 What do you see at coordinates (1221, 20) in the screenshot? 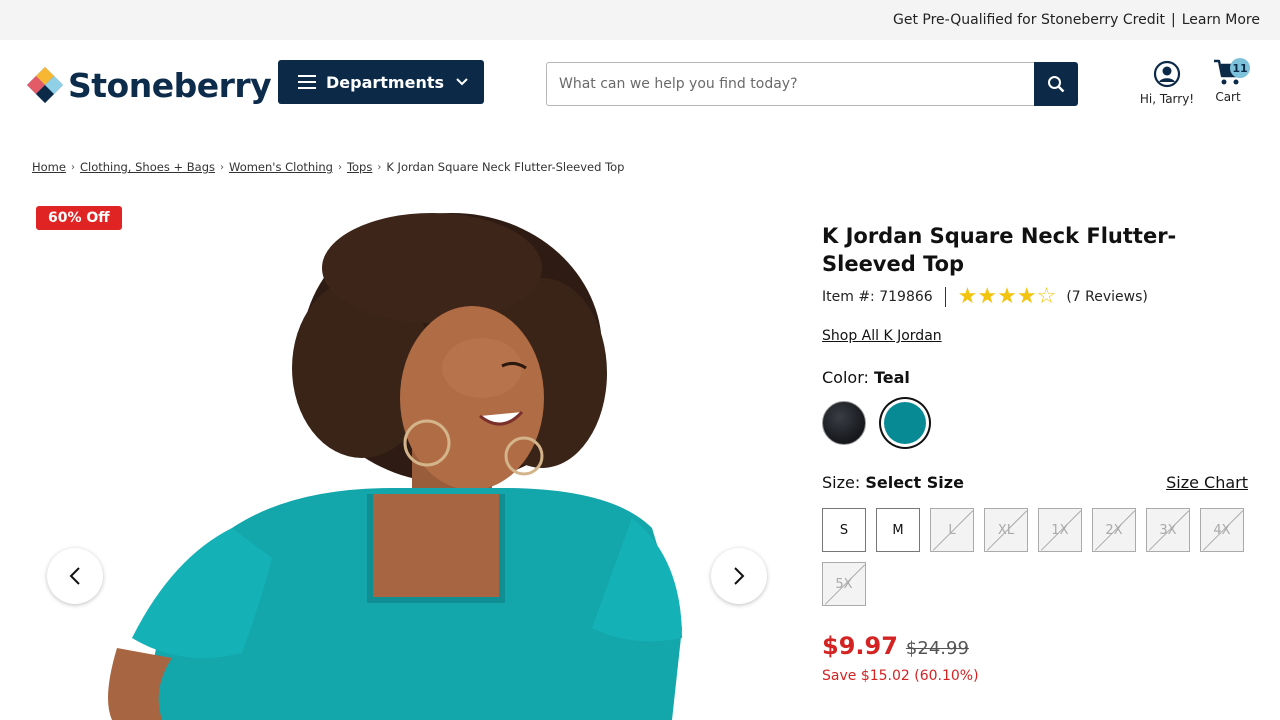
I see `learn-more-link: Learn More` at bounding box center [1221, 20].